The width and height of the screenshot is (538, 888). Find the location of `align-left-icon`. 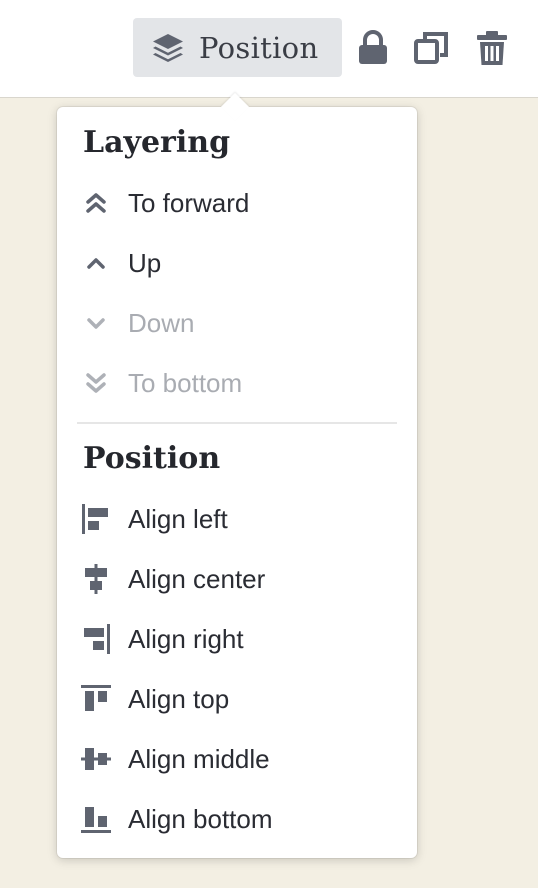

align-left-icon is located at coordinates (96, 519).